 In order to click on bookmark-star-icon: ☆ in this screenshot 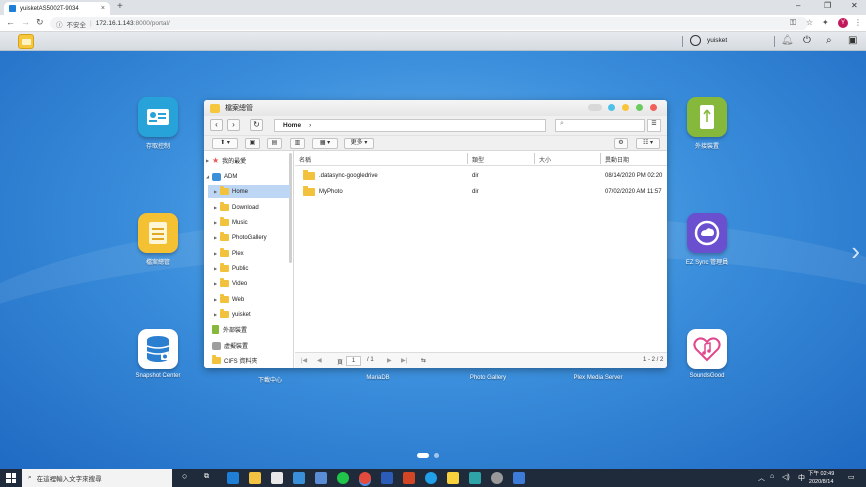, I will do `click(809, 22)`.